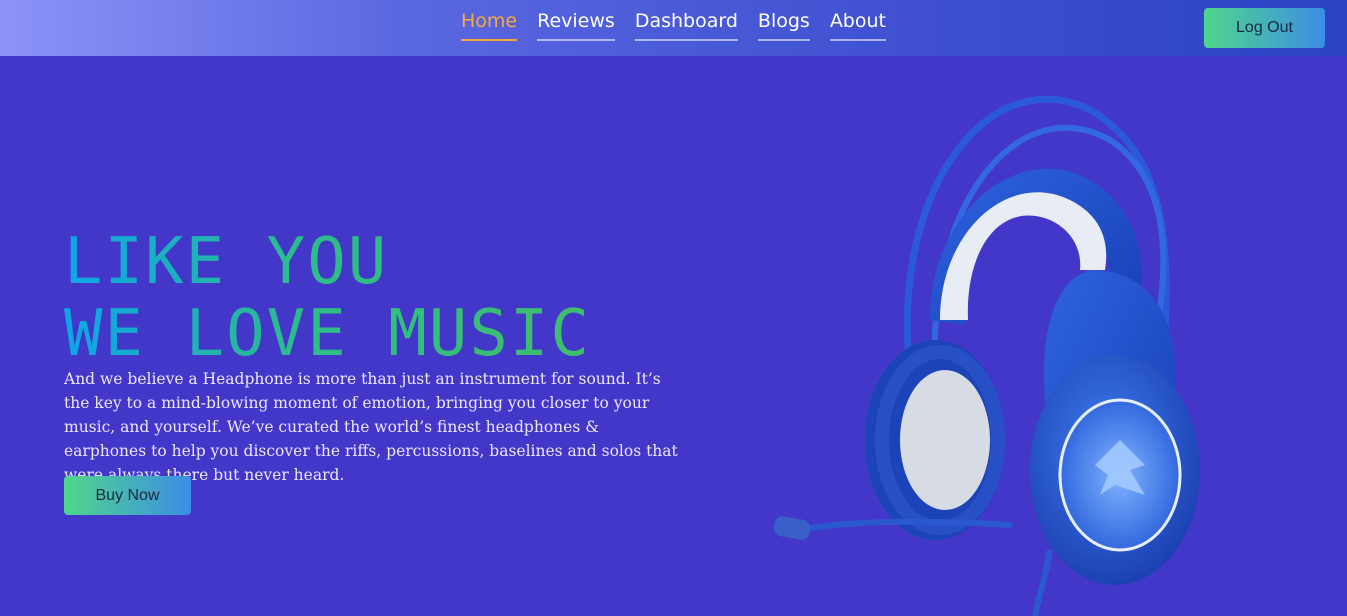 This screenshot has height=616, width=1347. Describe the element at coordinates (783, 24) in the screenshot. I see `nav-link-blogs: Blogs` at that location.